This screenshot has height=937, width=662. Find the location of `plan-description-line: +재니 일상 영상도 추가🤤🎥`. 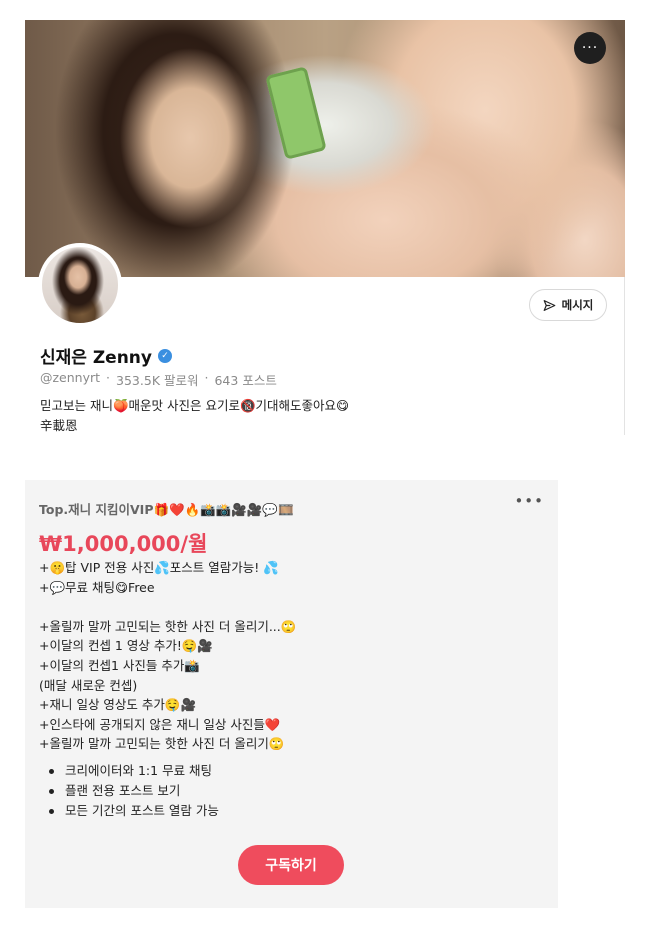

plan-description-line: +재니 일상 영상도 추가🤤🎥 is located at coordinates (118, 705).